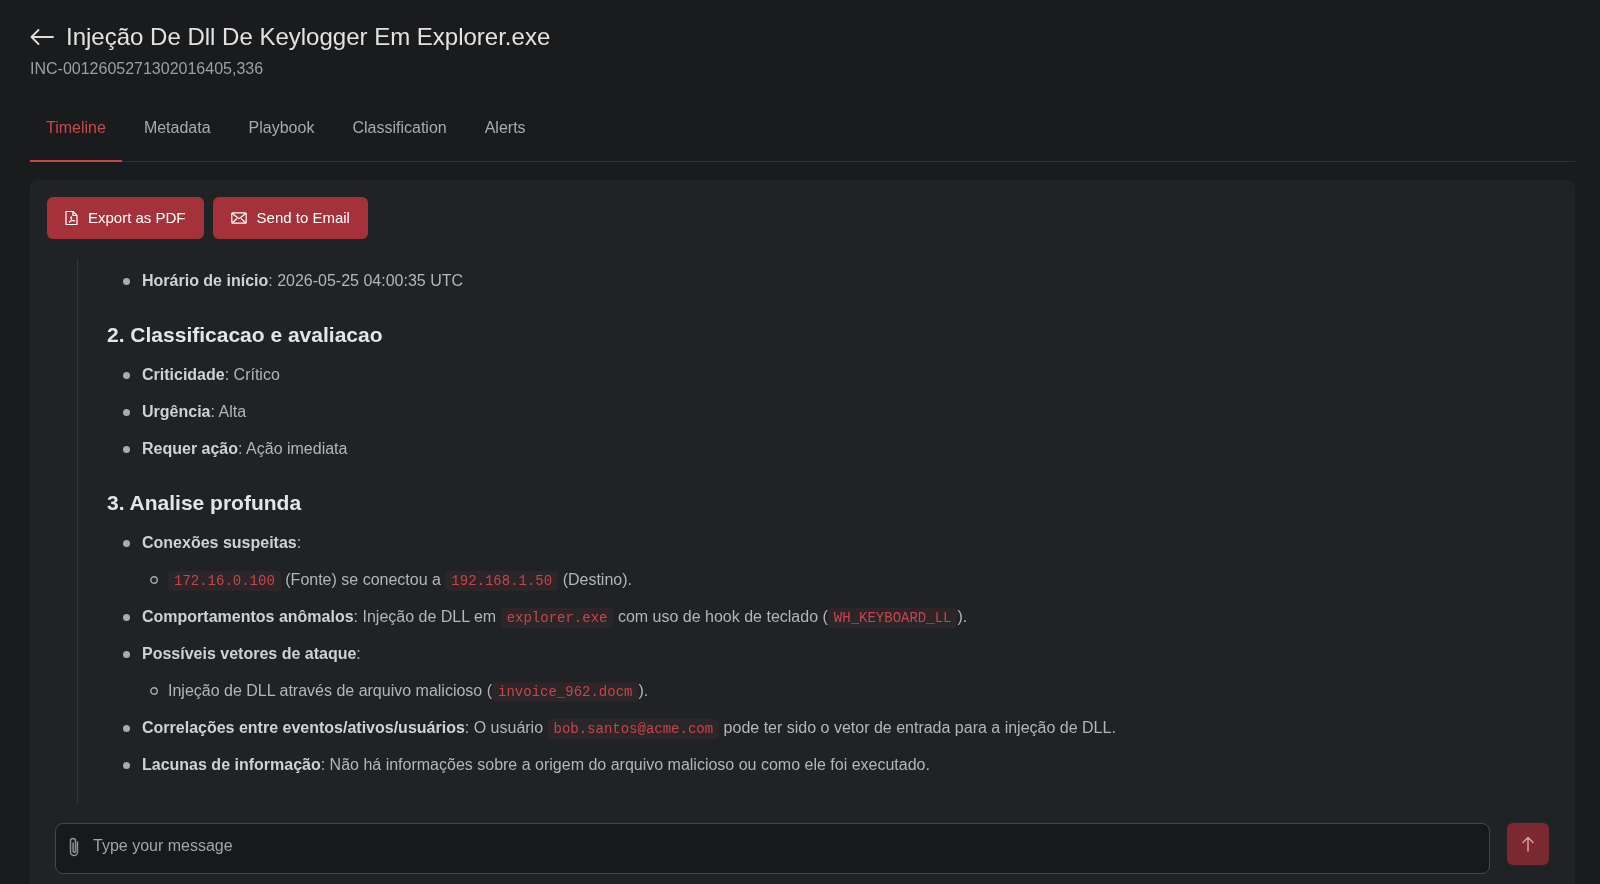 The image size is (1600, 884). I want to click on inline-code: WH_KEYBOARD_LL, so click(892, 618).